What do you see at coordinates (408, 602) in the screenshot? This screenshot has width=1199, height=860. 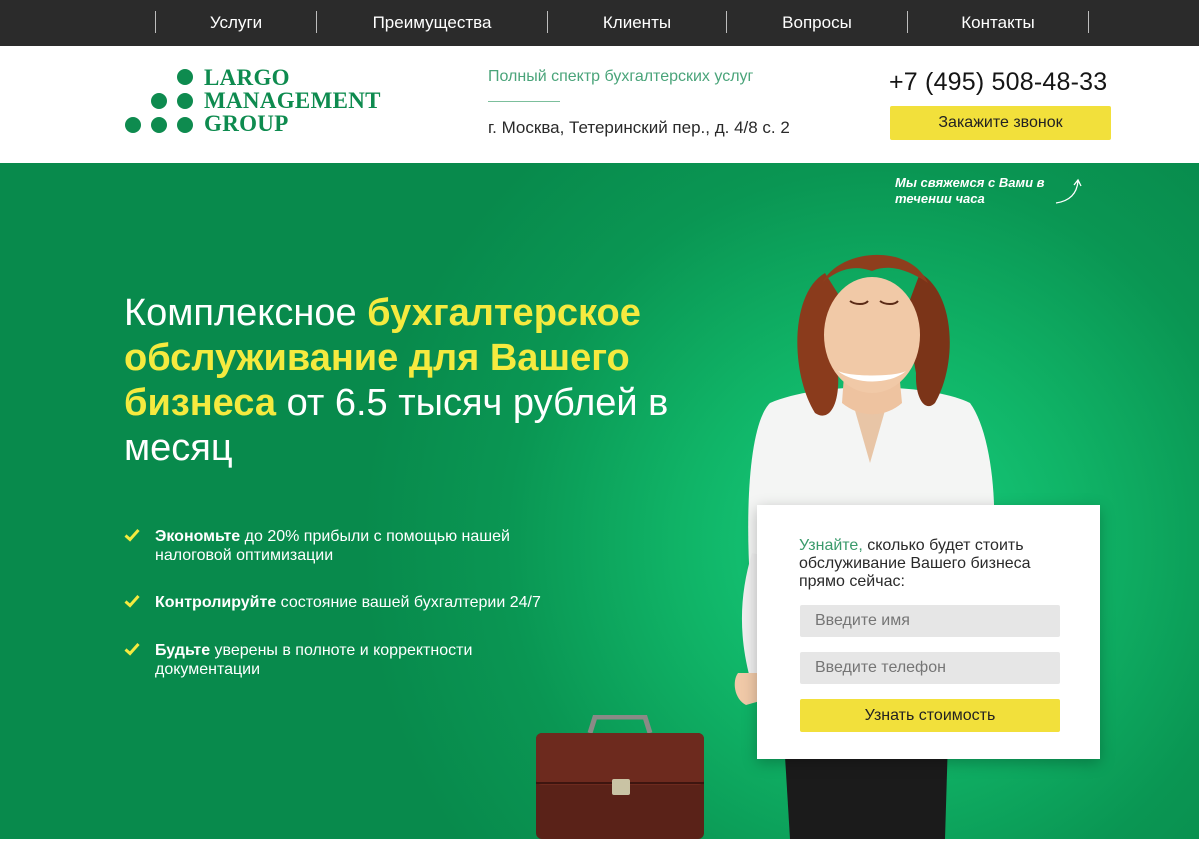 I see `benefit-description: состояние вашей бухгалтерии 24/7` at bounding box center [408, 602].